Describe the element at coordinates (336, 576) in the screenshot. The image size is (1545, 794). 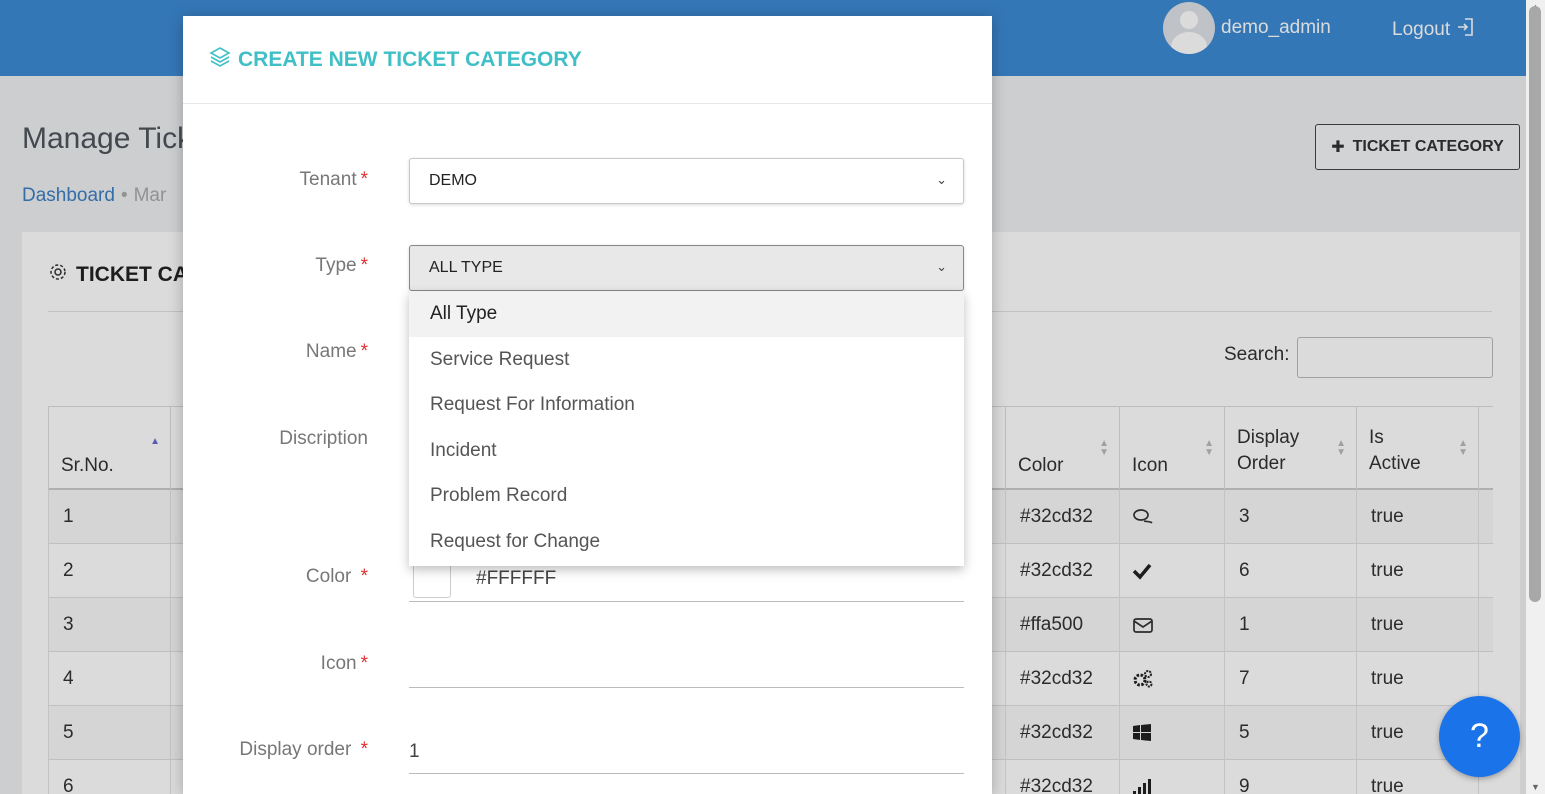
I see `color-label: Color *` at that location.